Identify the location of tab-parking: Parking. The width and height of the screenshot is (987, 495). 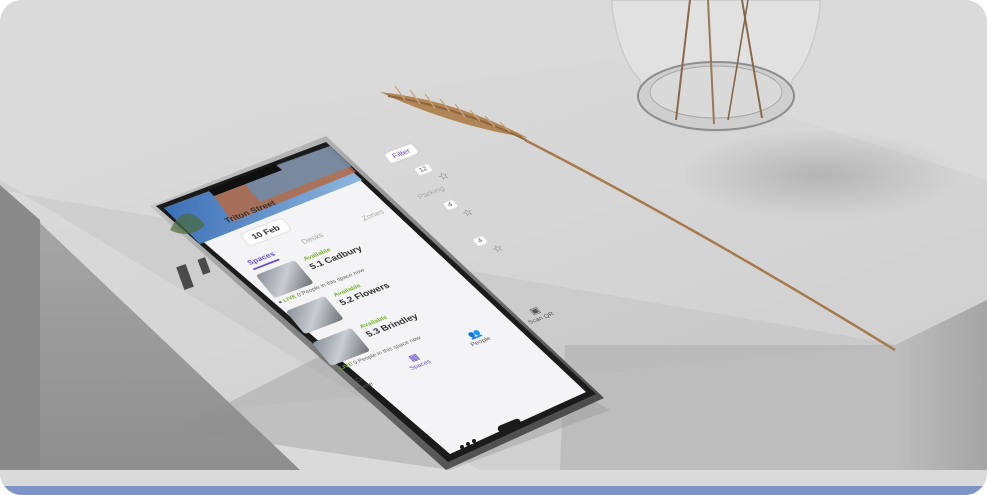
(431, 192).